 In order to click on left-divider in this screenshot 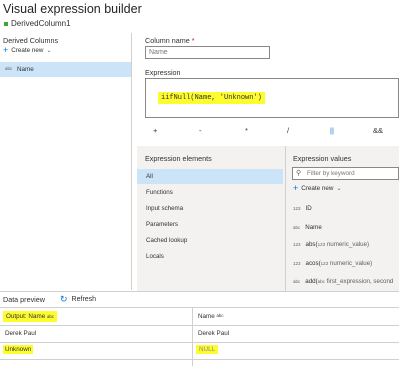, I will do `click(131, 161)`.